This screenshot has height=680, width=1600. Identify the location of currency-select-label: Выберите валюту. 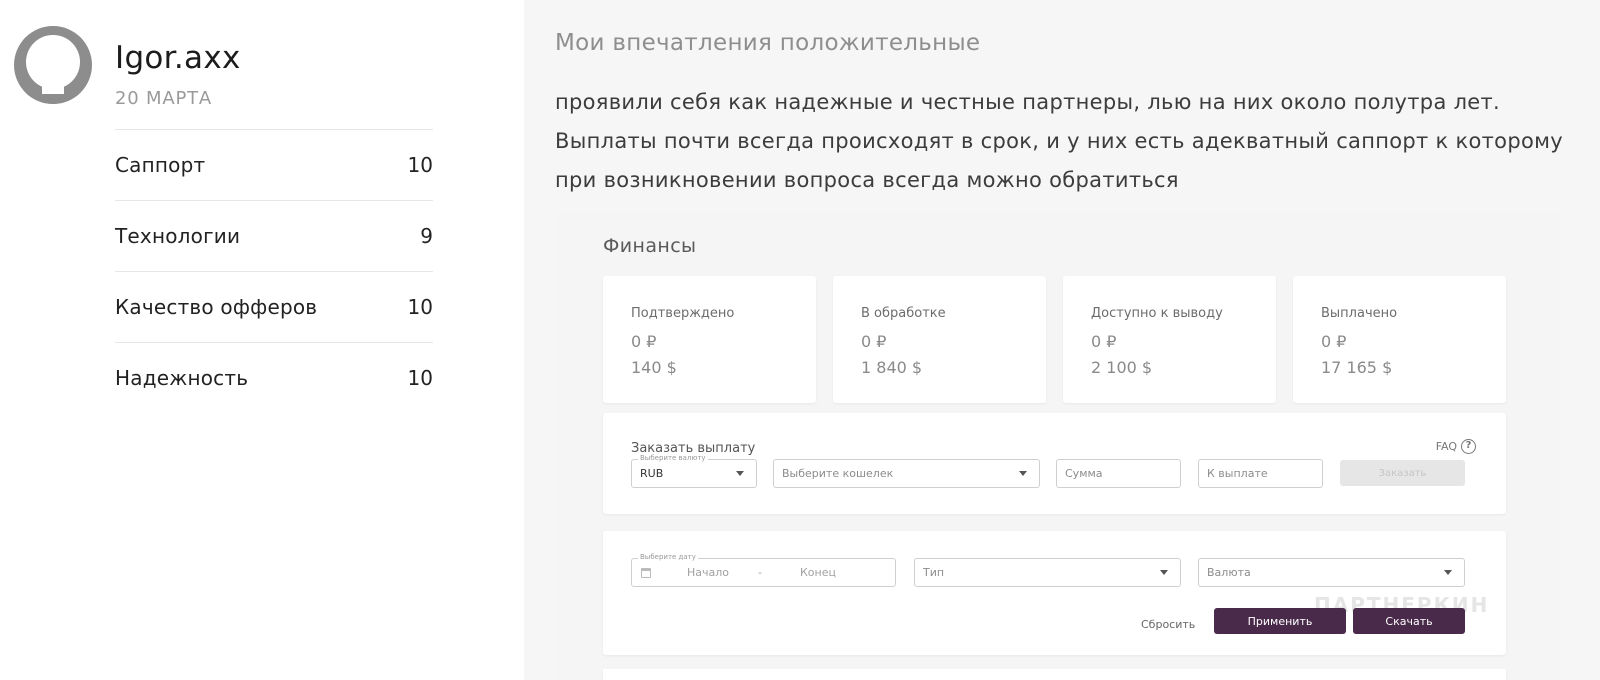
(673, 458).